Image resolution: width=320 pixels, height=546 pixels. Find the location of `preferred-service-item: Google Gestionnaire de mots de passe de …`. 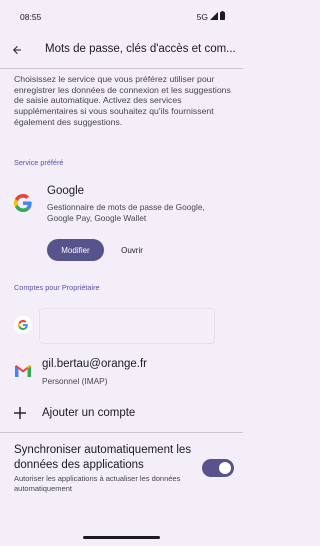

preferred-service-item: Google Gestionnaire de mots de passe de … is located at coordinates (121, 207).